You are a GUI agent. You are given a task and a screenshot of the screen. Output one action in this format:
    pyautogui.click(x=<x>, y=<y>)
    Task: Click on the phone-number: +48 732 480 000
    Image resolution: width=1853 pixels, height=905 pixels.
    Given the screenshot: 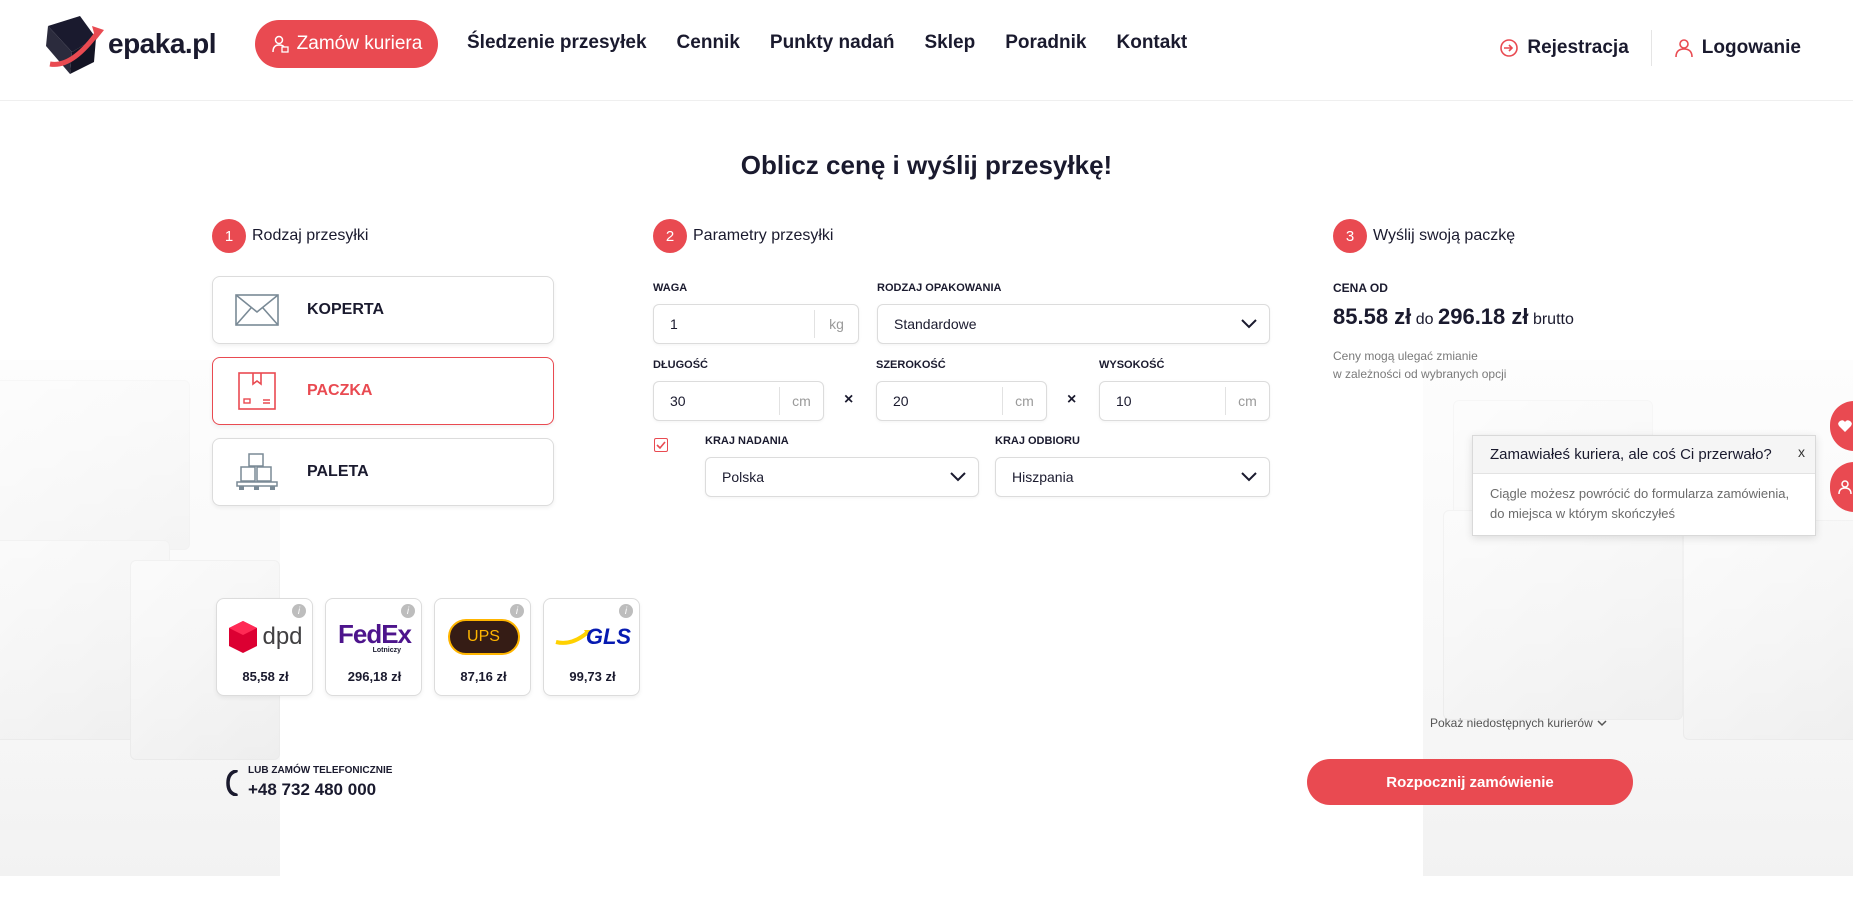 What is the action you would take?
    pyautogui.click(x=320, y=790)
    